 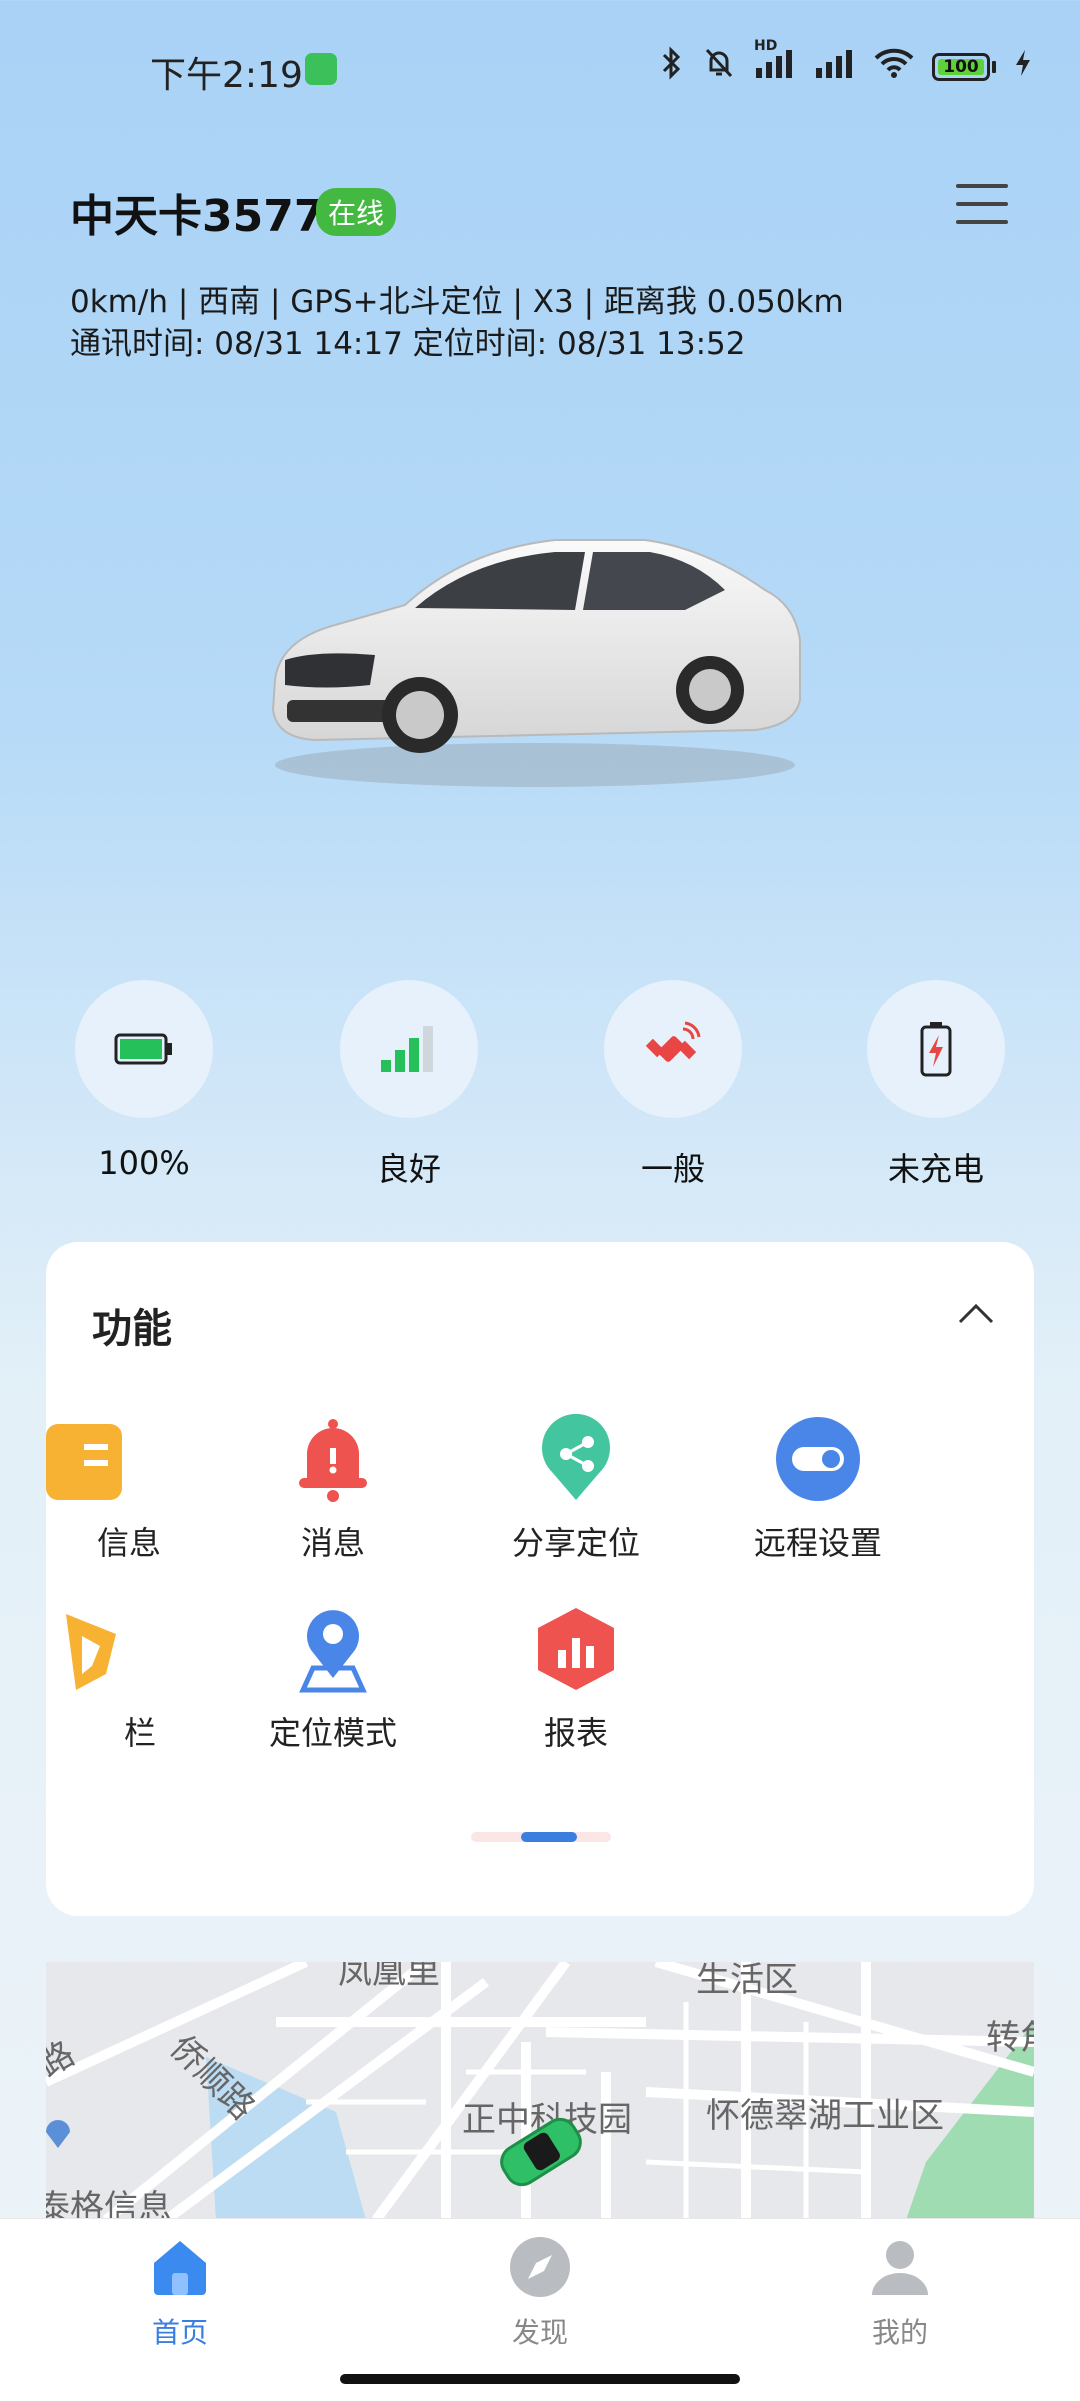 I want to click on wifi-icon, so click(x=894, y=67).